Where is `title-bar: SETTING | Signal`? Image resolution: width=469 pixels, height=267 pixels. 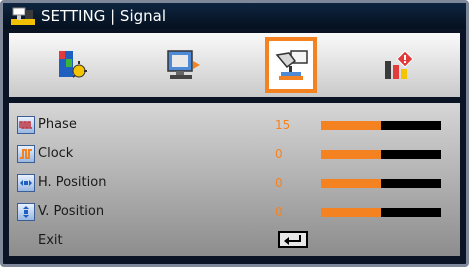
title-bar: SETTING | Signal is located at coordinates (234, 16).